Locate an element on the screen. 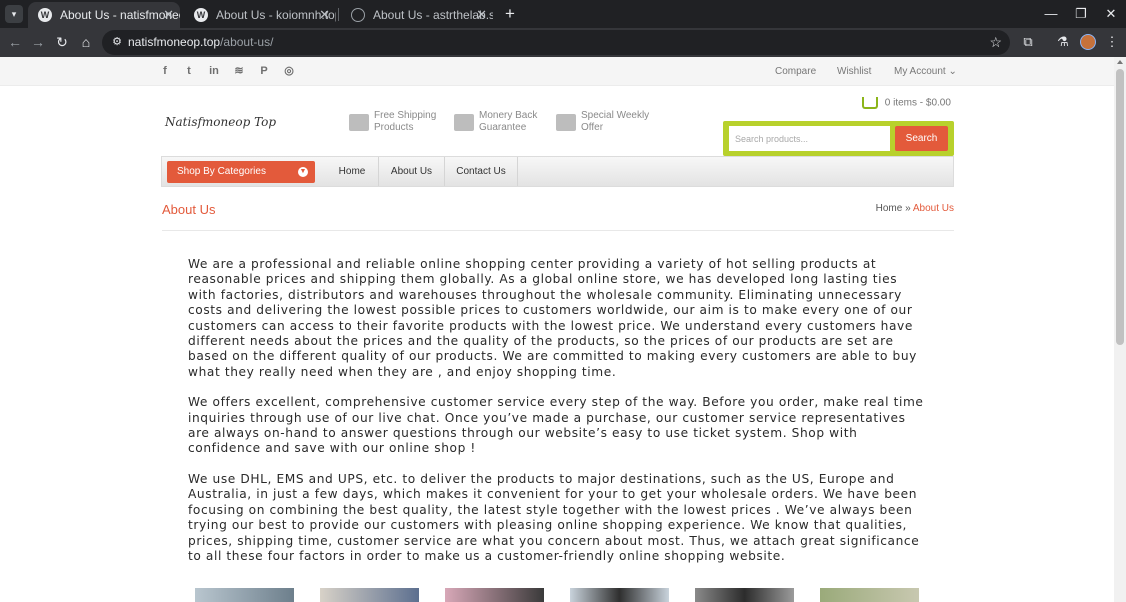 The image size is (1126, 602). site-logo: Natisfmoneop Top is located at coordinates (220, 122).